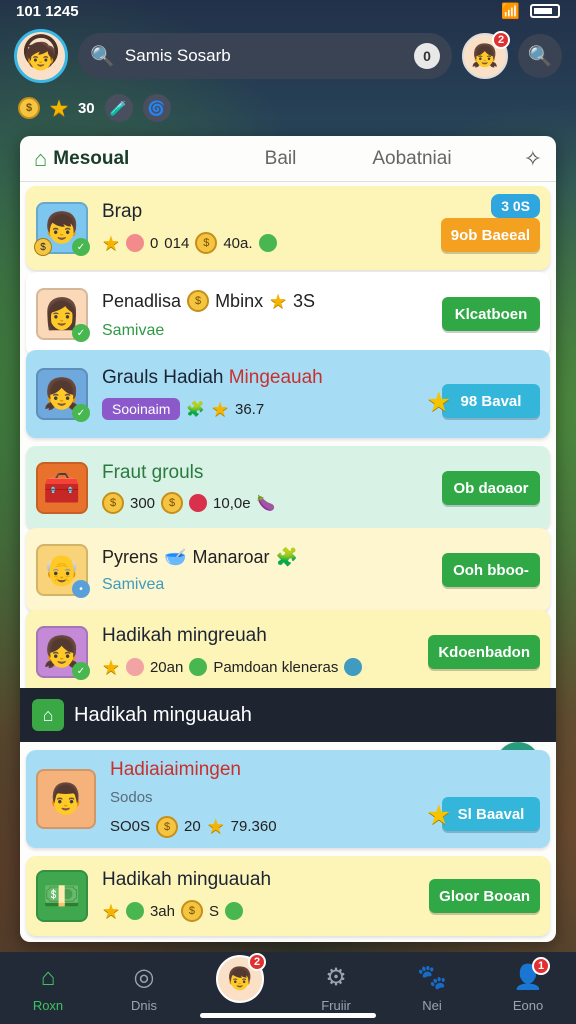 This screenshot has width=576, height=1024. What do you see at coordinates (62, 229) in the screenshot?
I see `character-avatar: 👦 $ ✓` at bounding box center [62, 229].